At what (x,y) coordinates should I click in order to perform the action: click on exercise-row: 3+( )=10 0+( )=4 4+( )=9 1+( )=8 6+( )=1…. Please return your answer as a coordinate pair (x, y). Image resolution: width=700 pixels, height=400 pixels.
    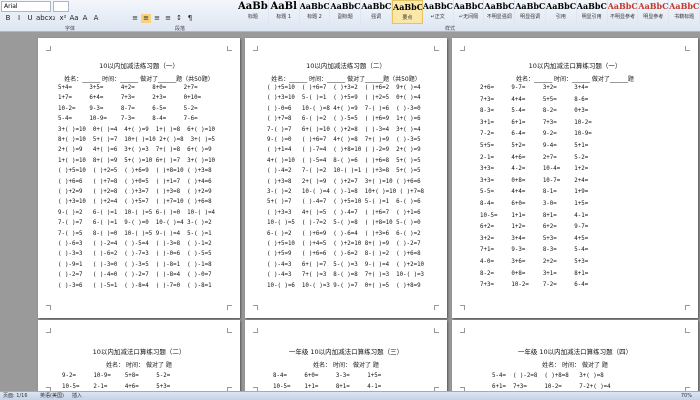
    Looking at the image, I should click on (137, 129).